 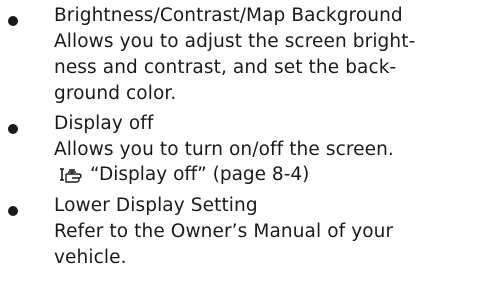 I want to click on item-description: vehicle., so click(x=90, y=257).